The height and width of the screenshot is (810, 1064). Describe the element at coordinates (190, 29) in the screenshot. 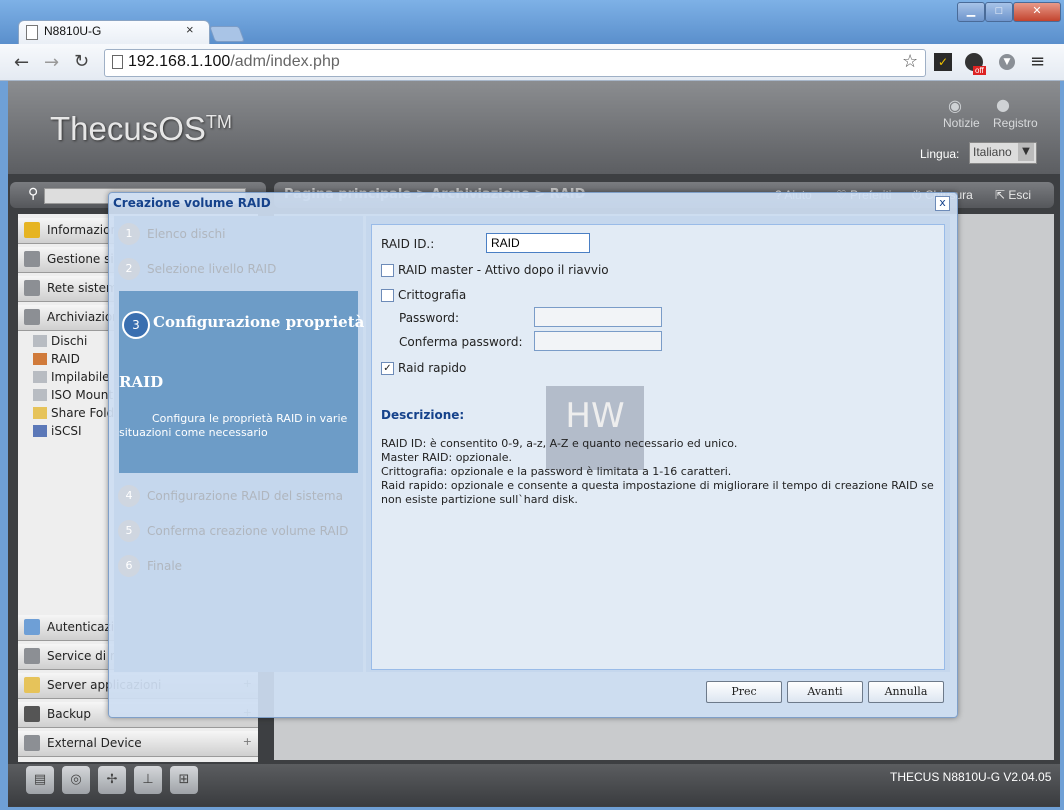

I see `tab-close-icon: ×` at that location.